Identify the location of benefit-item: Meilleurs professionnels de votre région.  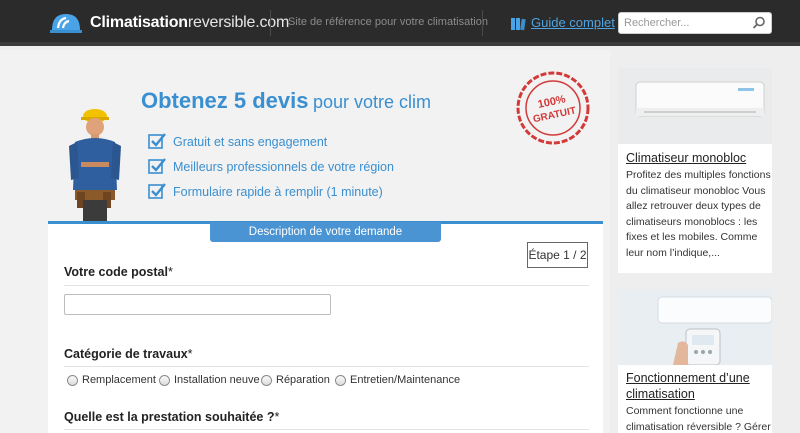
(278, 167).